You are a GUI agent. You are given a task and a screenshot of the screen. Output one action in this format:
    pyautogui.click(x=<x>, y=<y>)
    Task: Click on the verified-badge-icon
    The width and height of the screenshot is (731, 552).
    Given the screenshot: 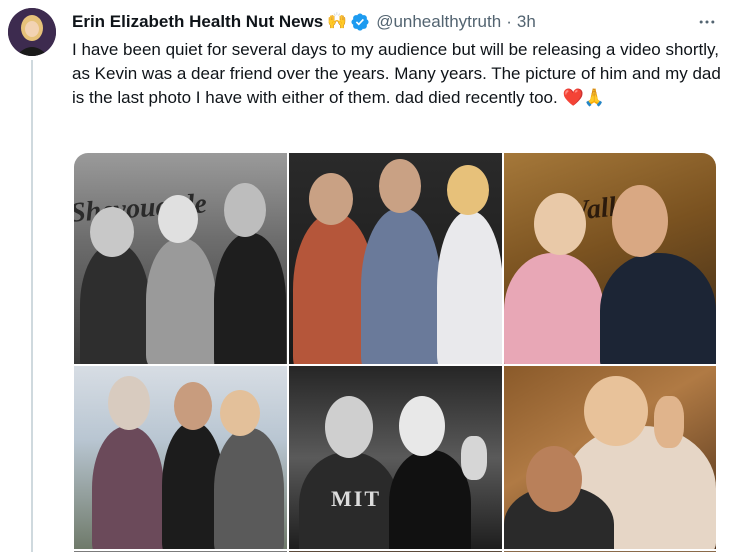 What is the action you would take?
    pyautogui.click(x=360, y=22)
    